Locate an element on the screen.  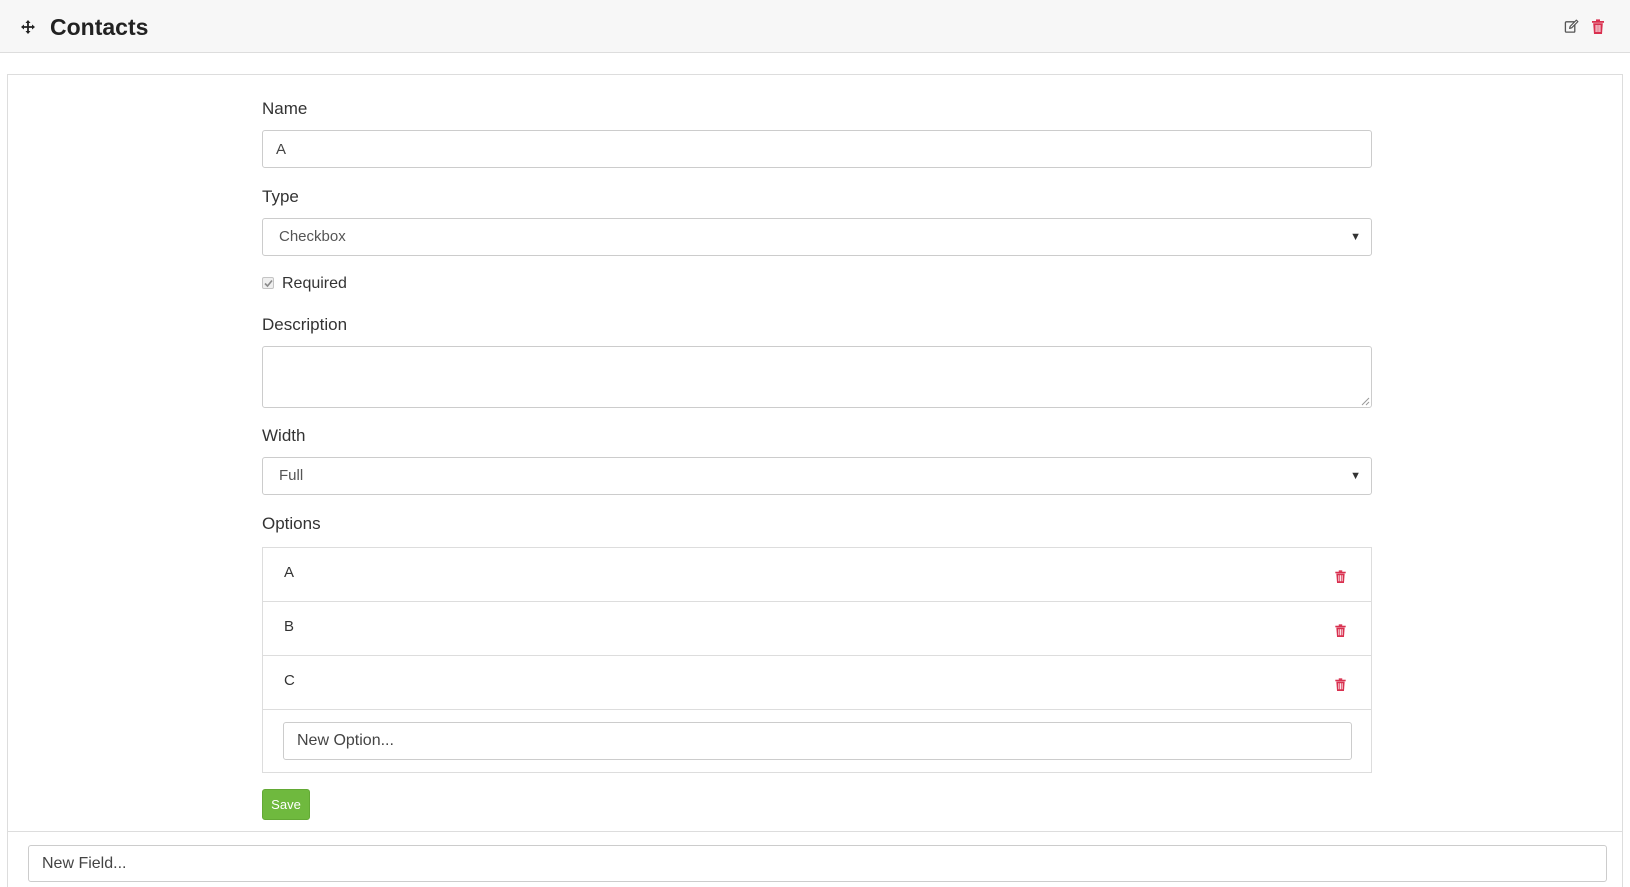
edit-icon is located at coordinates (1571, 26).